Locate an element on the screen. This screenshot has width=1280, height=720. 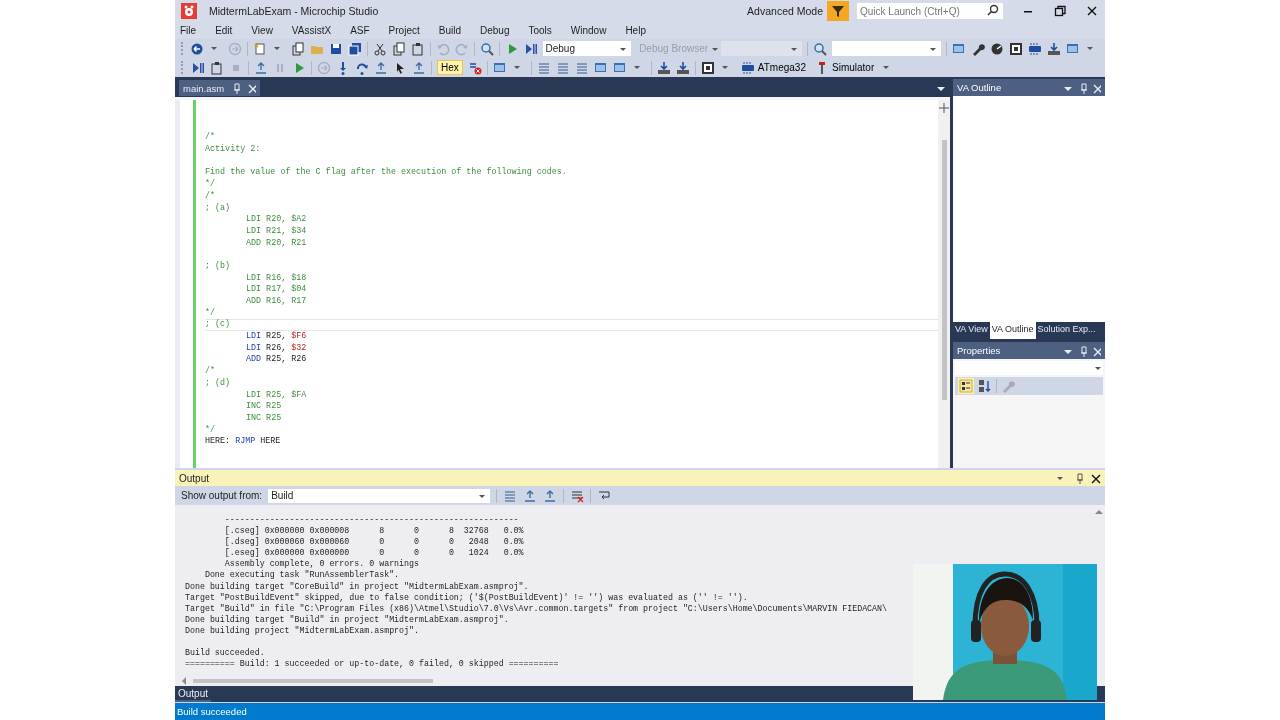
output-line: [.cseg] 0x000000 0x000008 8 0 8 32768 0.0% is located at coordinates (374, 531).